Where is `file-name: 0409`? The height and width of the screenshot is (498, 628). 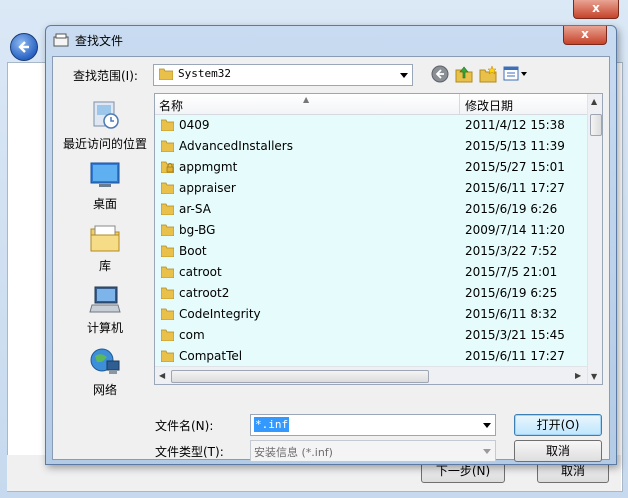
file-name: 0409 is located at coordinates (194, 125).